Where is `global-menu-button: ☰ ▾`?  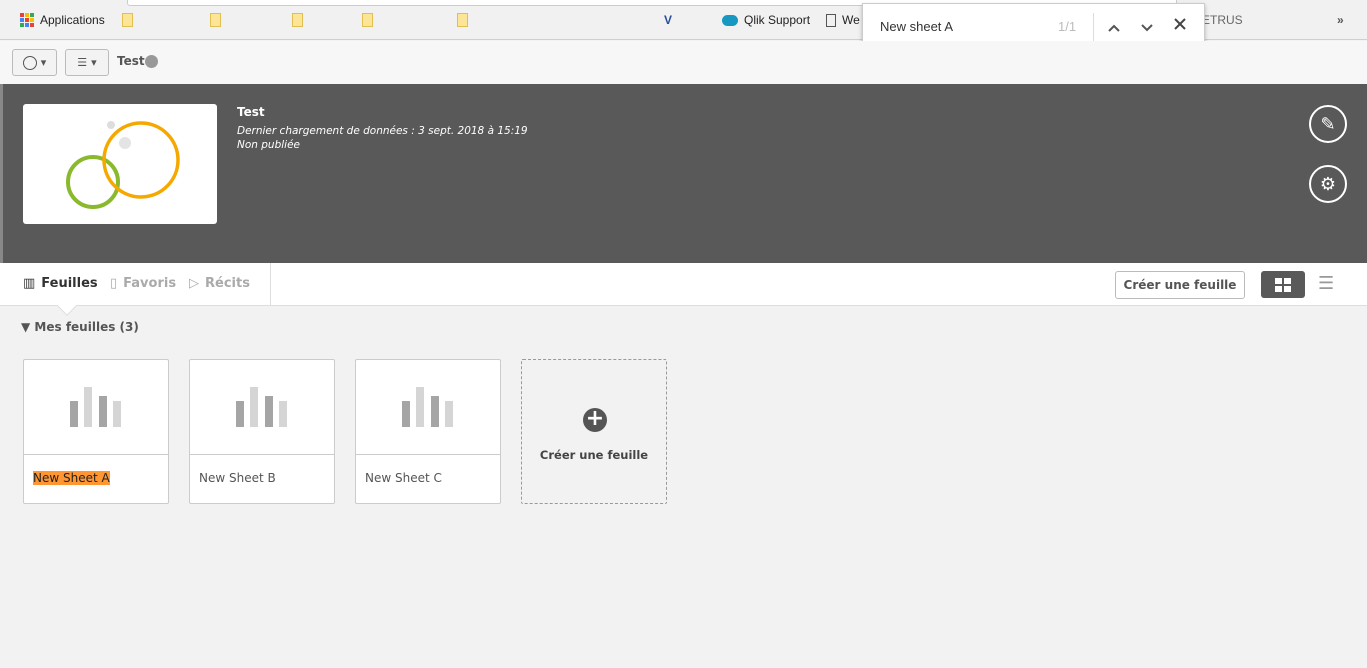 global-menu-button: ☰ ▾ is located at coordinates (87, 62).